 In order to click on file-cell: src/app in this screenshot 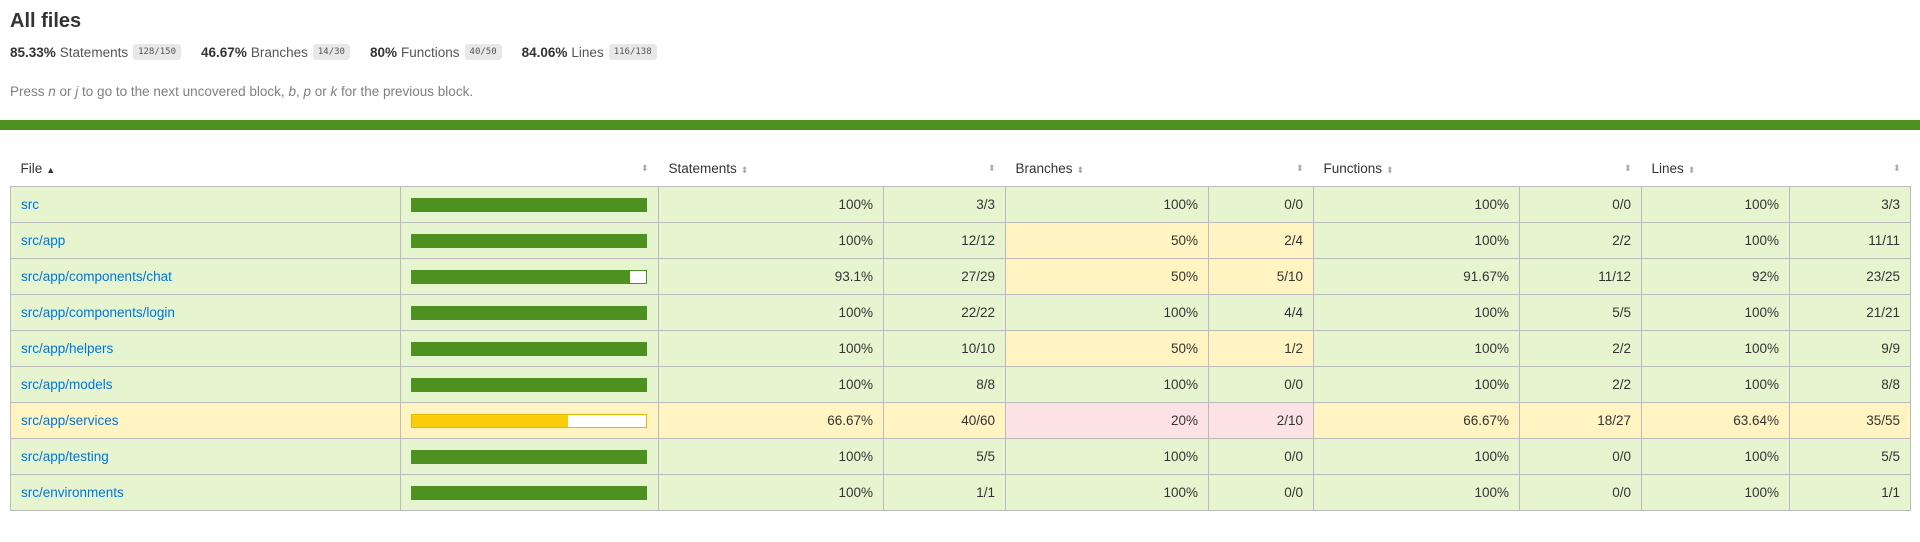, I will do `click(205, 240)`.